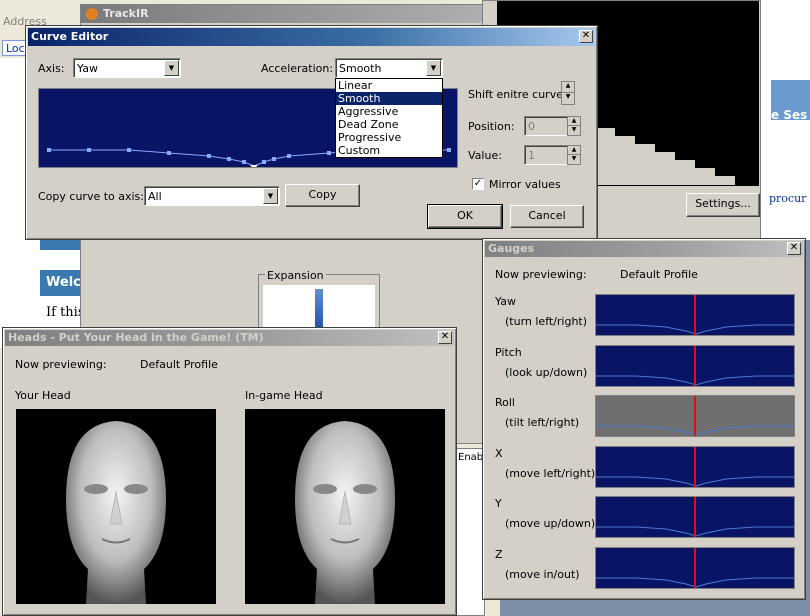  What do you see at coordinates (254, 167) in the screenshot?
I see `curve-center-marker` at bounding box center [254, 167].